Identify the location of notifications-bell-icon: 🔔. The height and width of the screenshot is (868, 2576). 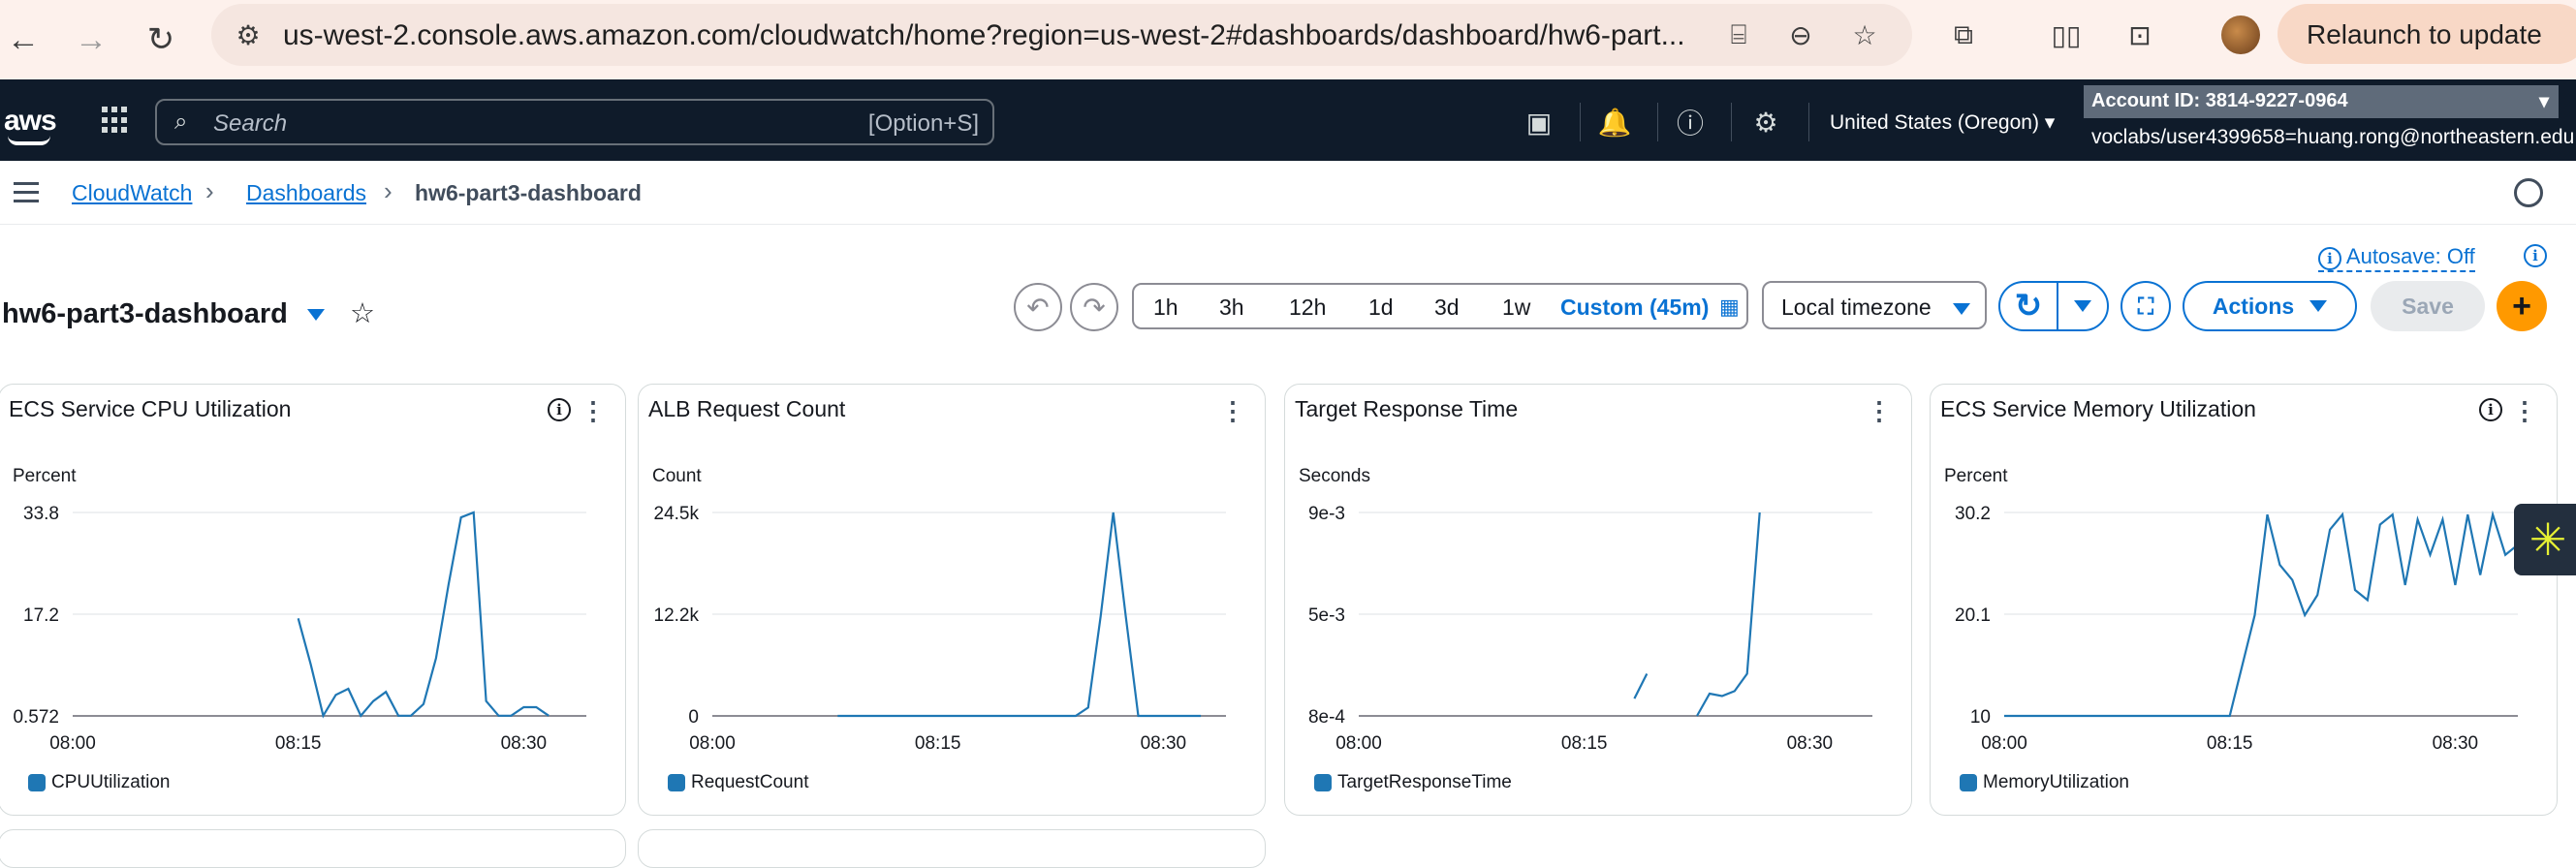
(1614, 122).